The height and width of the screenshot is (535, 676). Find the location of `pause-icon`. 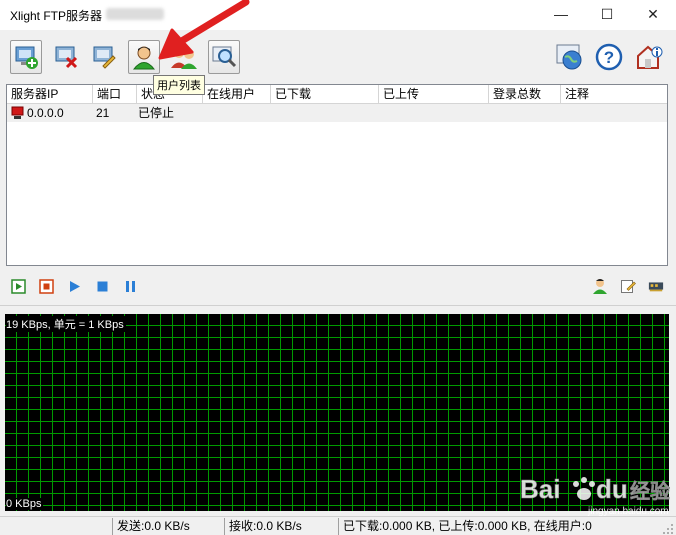

pause-icon is located at coordinates (130, 286).